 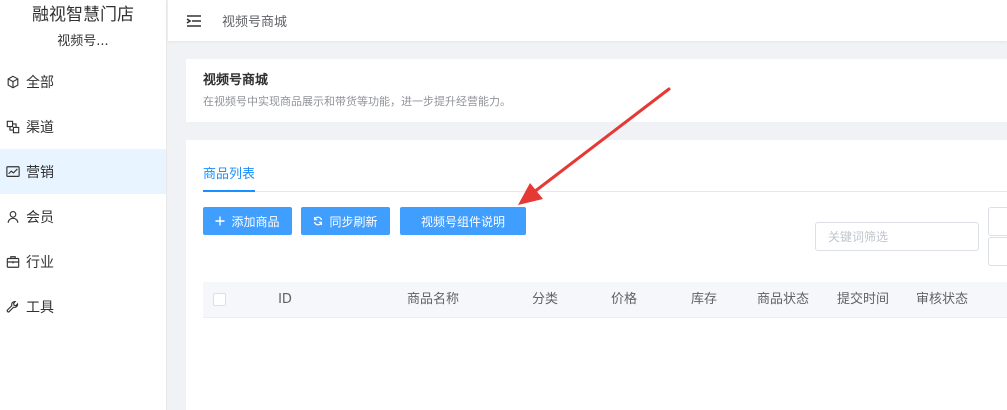 I want to click on chart-icon, so click(x=13, y=172).